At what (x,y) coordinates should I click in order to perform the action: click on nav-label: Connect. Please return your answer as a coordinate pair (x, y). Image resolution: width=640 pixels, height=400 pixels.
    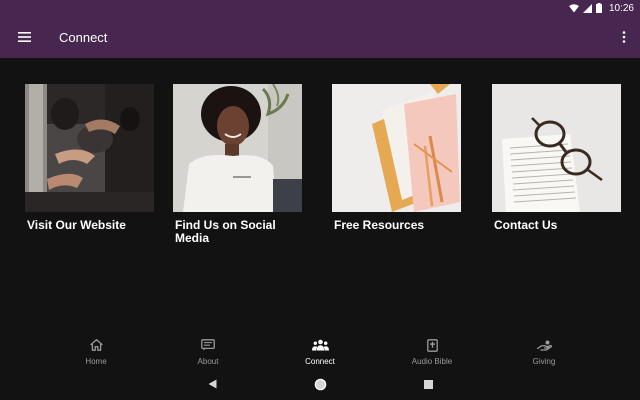
    Looking at the image, I should click on (320, 361).